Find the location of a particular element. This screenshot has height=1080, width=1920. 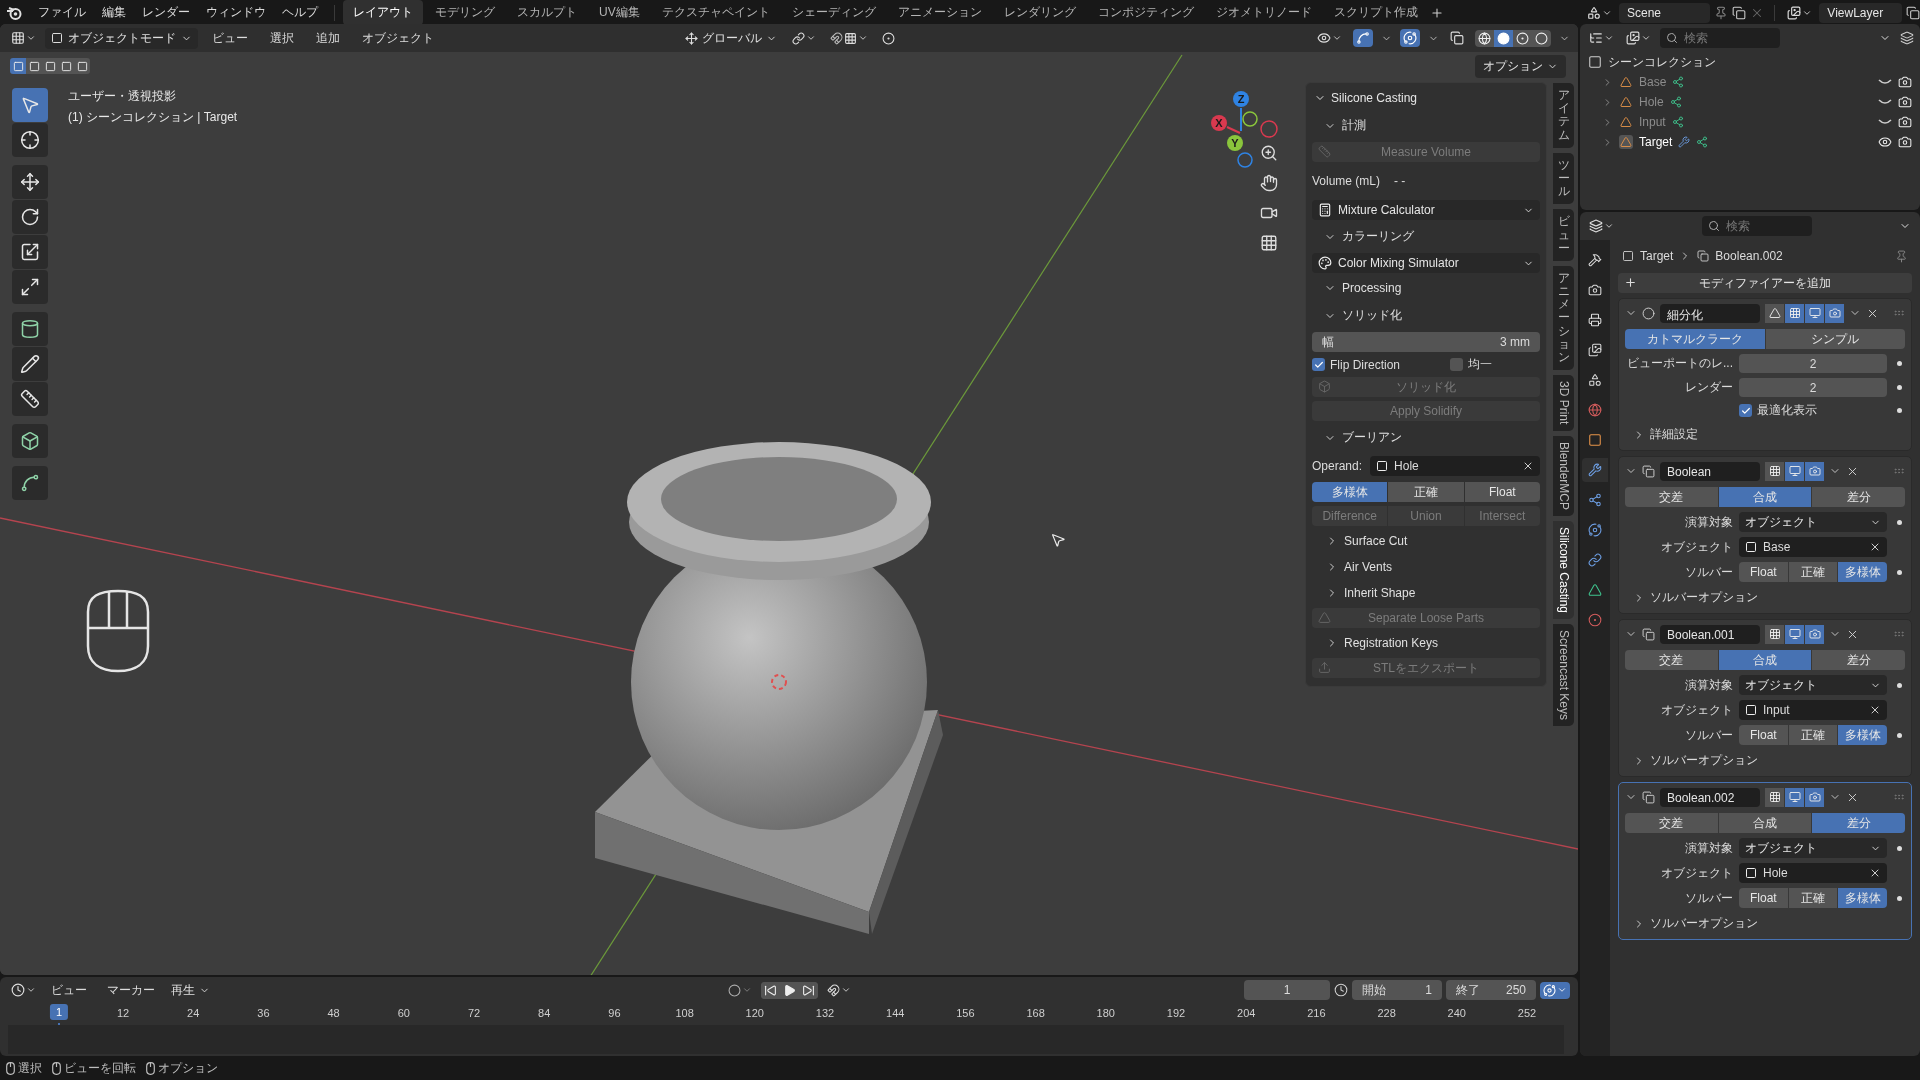

sidebar-tab: アニメーション is located at coordinates (1563, 318).